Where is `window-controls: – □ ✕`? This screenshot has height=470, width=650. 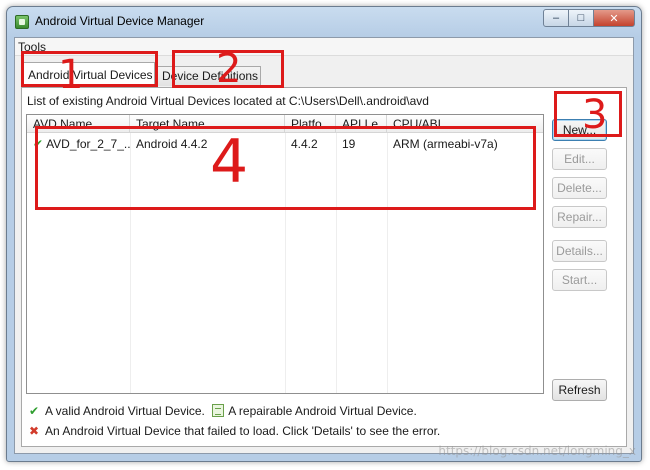
window-controls: – □ ✕ is located at coordinates (589, 18).